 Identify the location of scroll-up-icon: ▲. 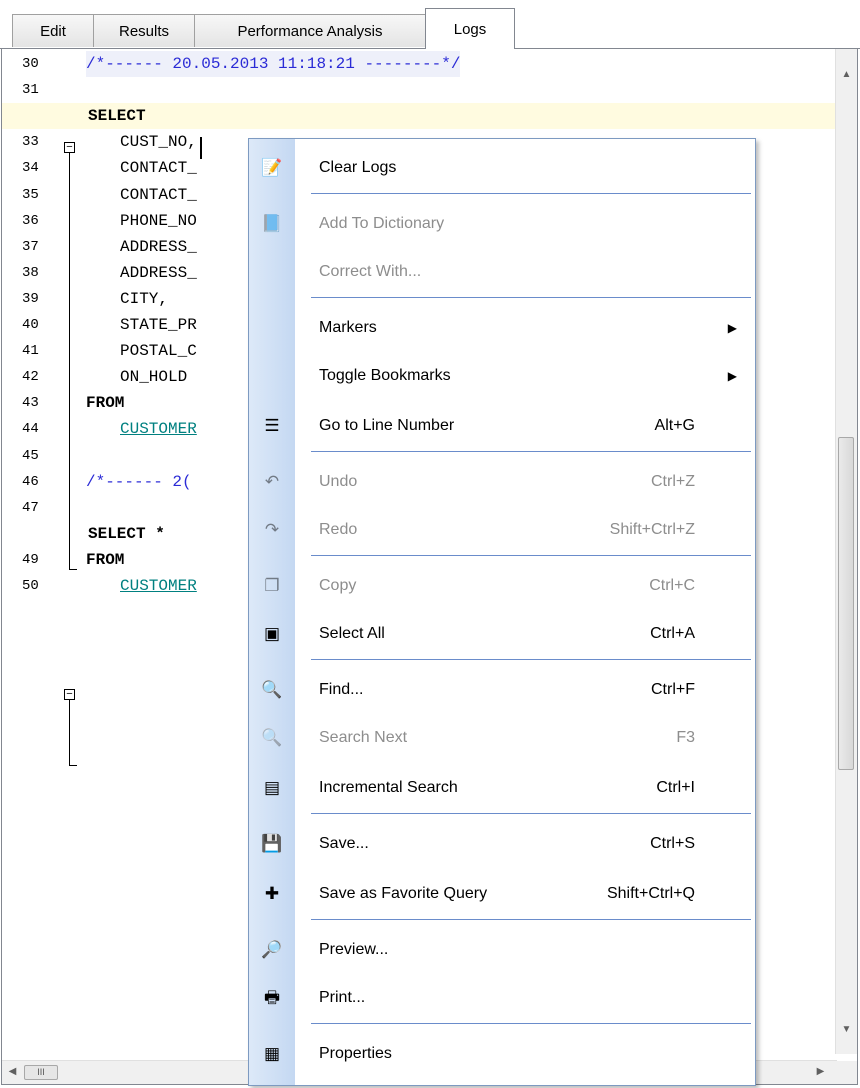
(846, 74).